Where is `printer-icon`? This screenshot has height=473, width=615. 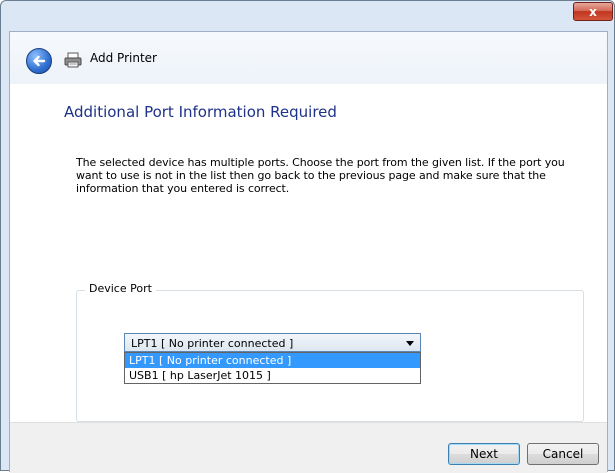 printer-icon is located at coordinates (73, 60).